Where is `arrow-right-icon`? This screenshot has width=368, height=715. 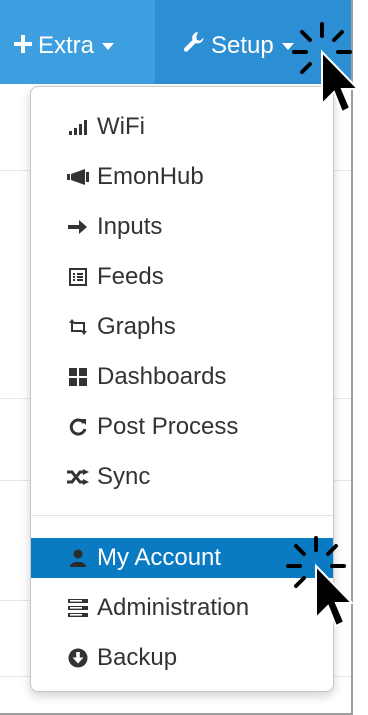 arrow-right-icon is located at coordinates (78, 227).